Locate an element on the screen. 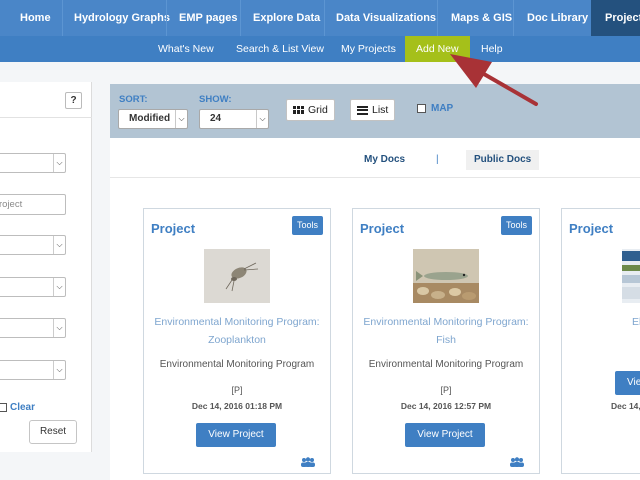  nav-projects: Projects is located at coordinates (615, 18).